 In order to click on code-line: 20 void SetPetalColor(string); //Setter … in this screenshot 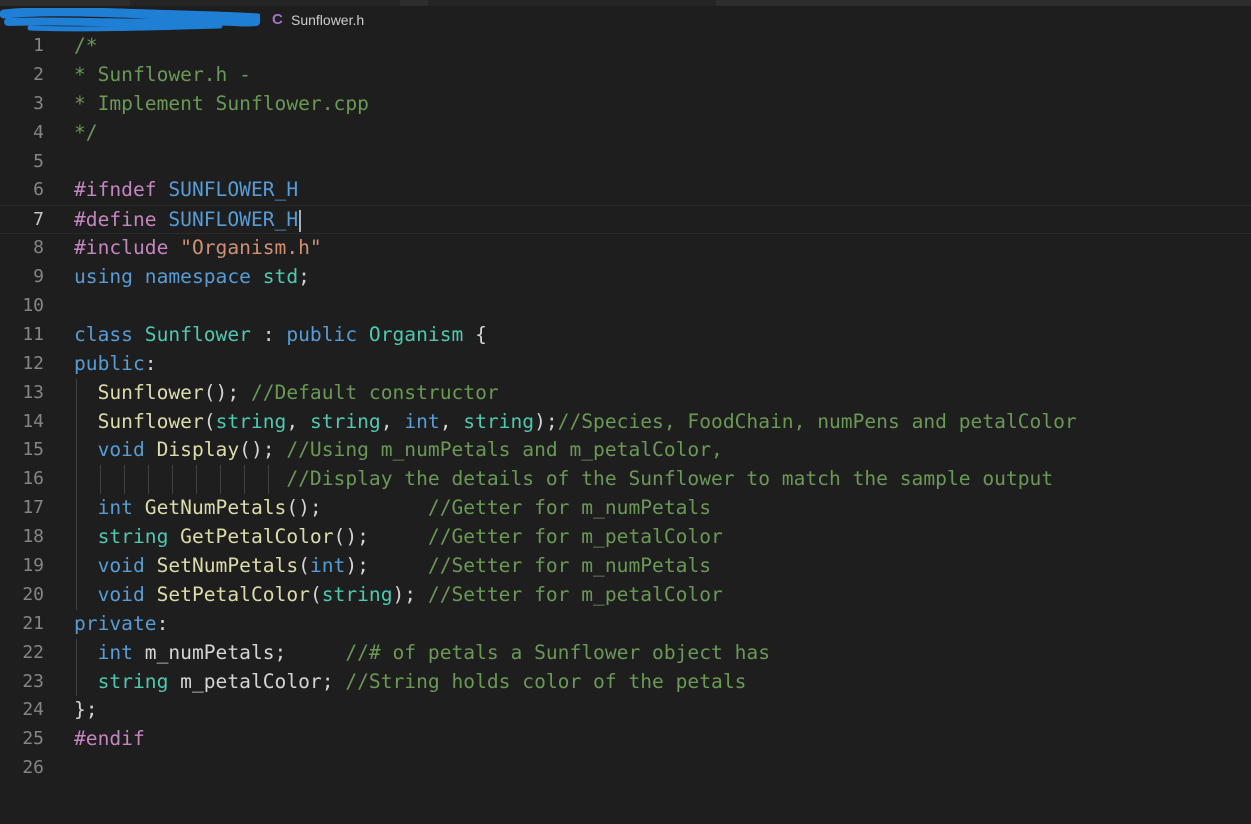, I will do `click(625, 595)`.